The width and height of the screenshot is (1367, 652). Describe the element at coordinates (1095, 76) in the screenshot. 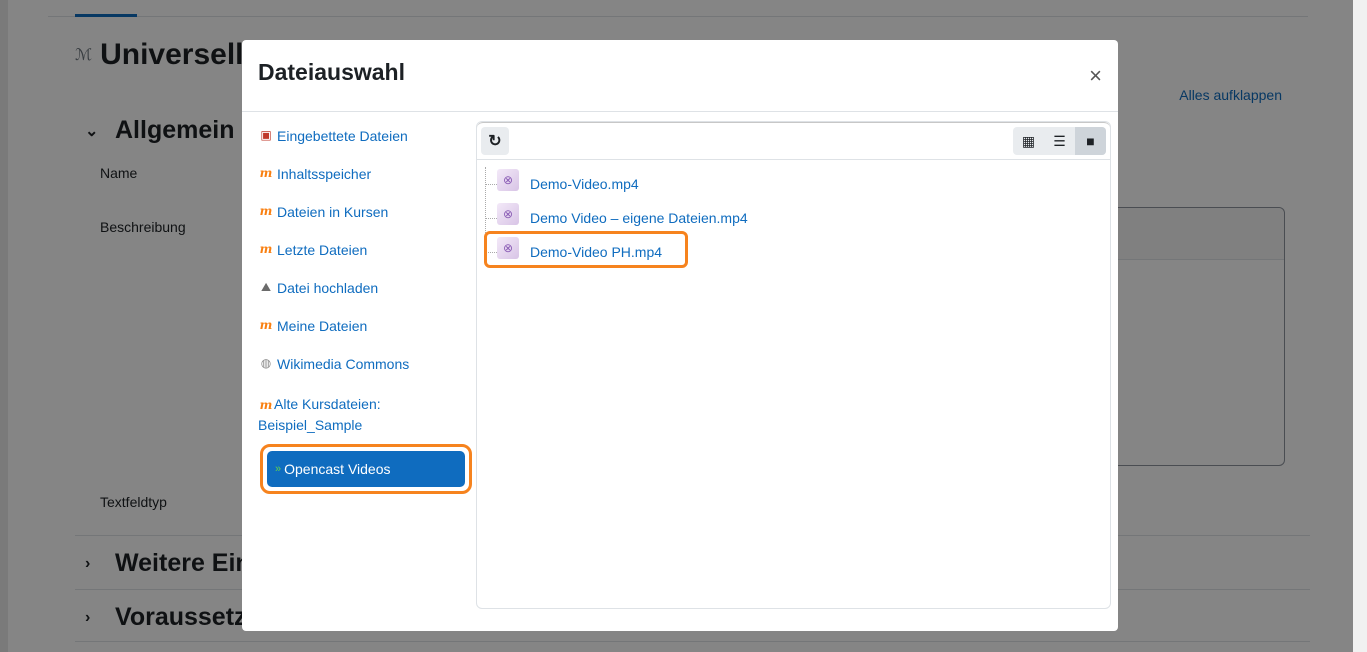

I see `close-icon: ×` at that location.